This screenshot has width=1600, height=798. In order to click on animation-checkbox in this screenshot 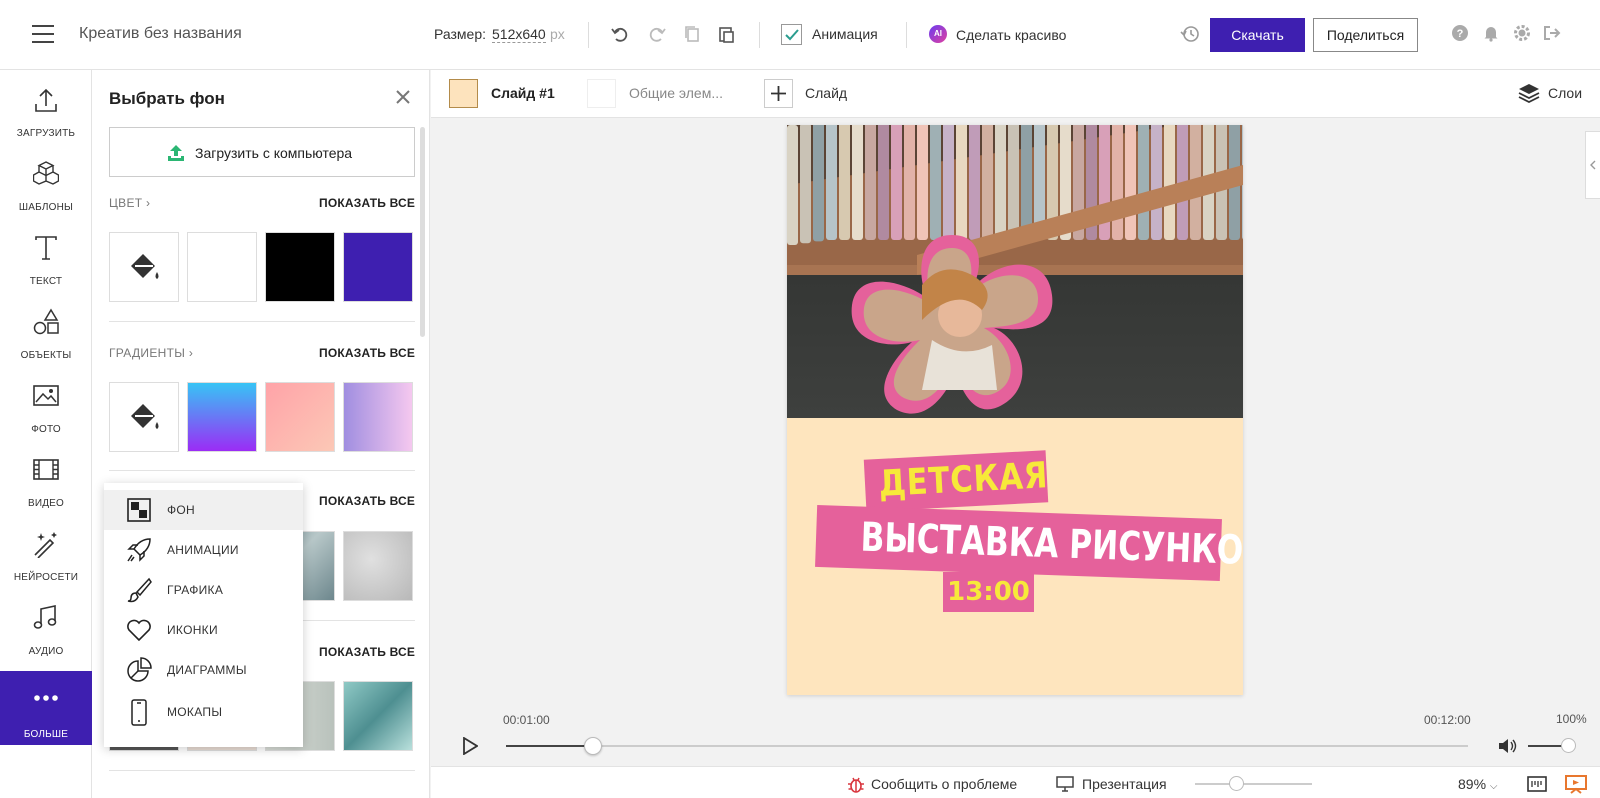, I will do `click(791, 34)`.